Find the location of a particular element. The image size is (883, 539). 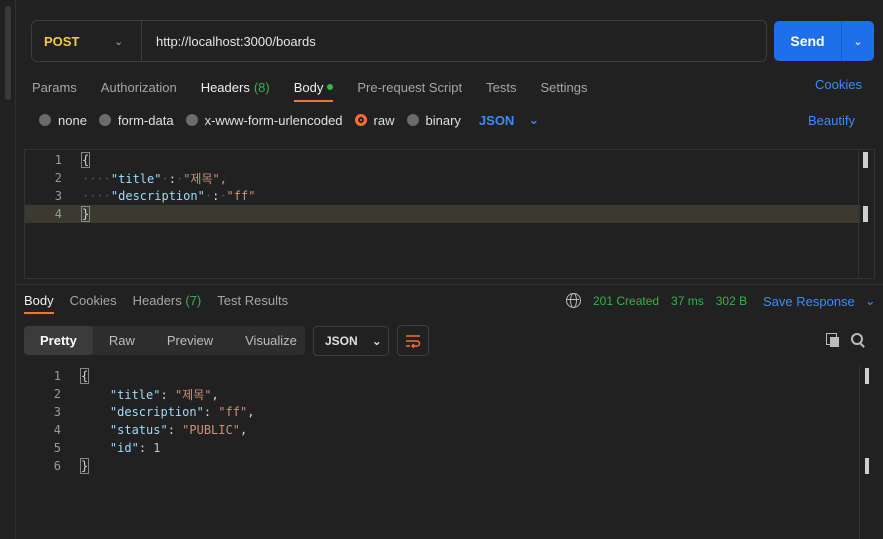

json-value: "PUBLIC" is located at coordinates (211, 430).